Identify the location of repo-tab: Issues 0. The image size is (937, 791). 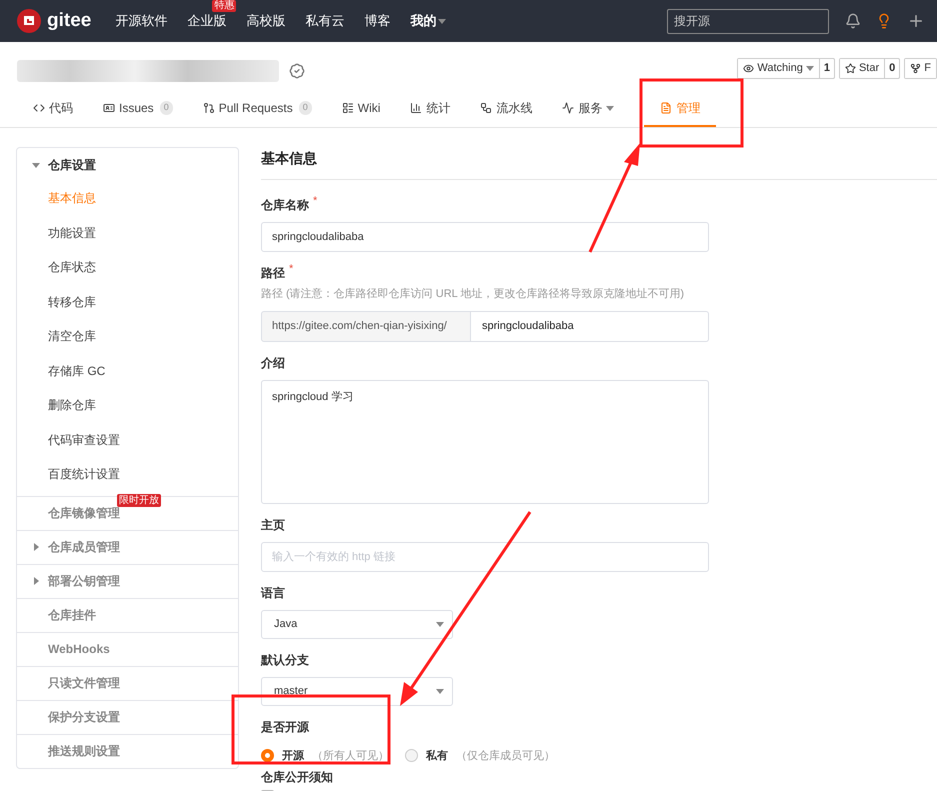
(138, 113).